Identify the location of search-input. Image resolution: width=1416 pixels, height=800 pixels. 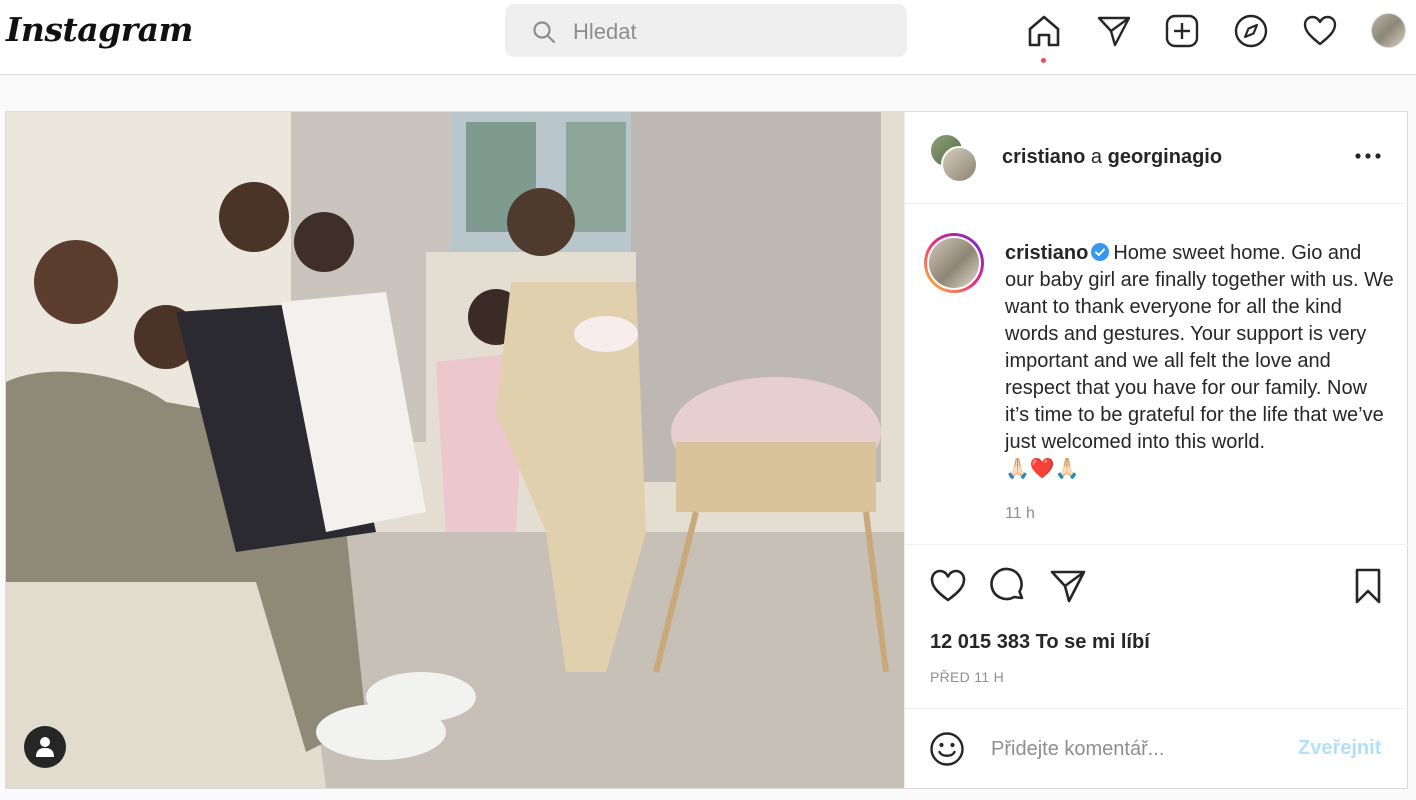
(723, 32).